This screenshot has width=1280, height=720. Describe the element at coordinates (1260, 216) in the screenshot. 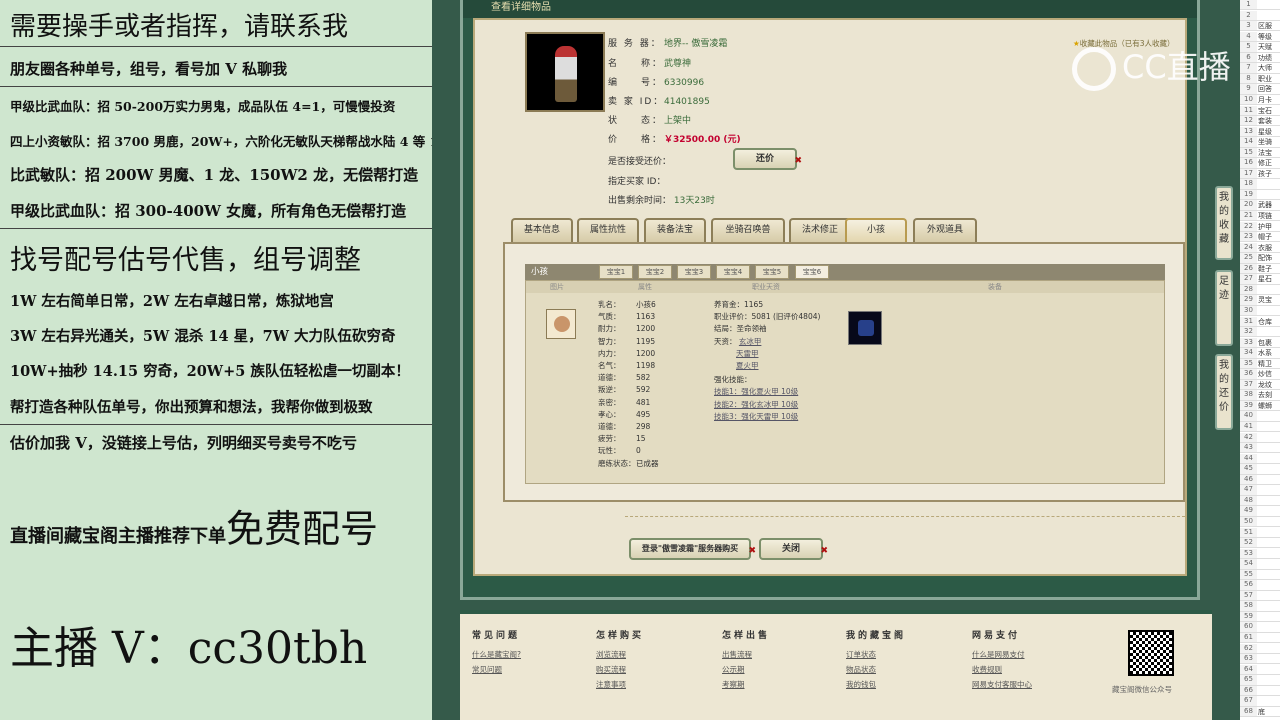

I see `sheet-row: 21 项链` at that location.